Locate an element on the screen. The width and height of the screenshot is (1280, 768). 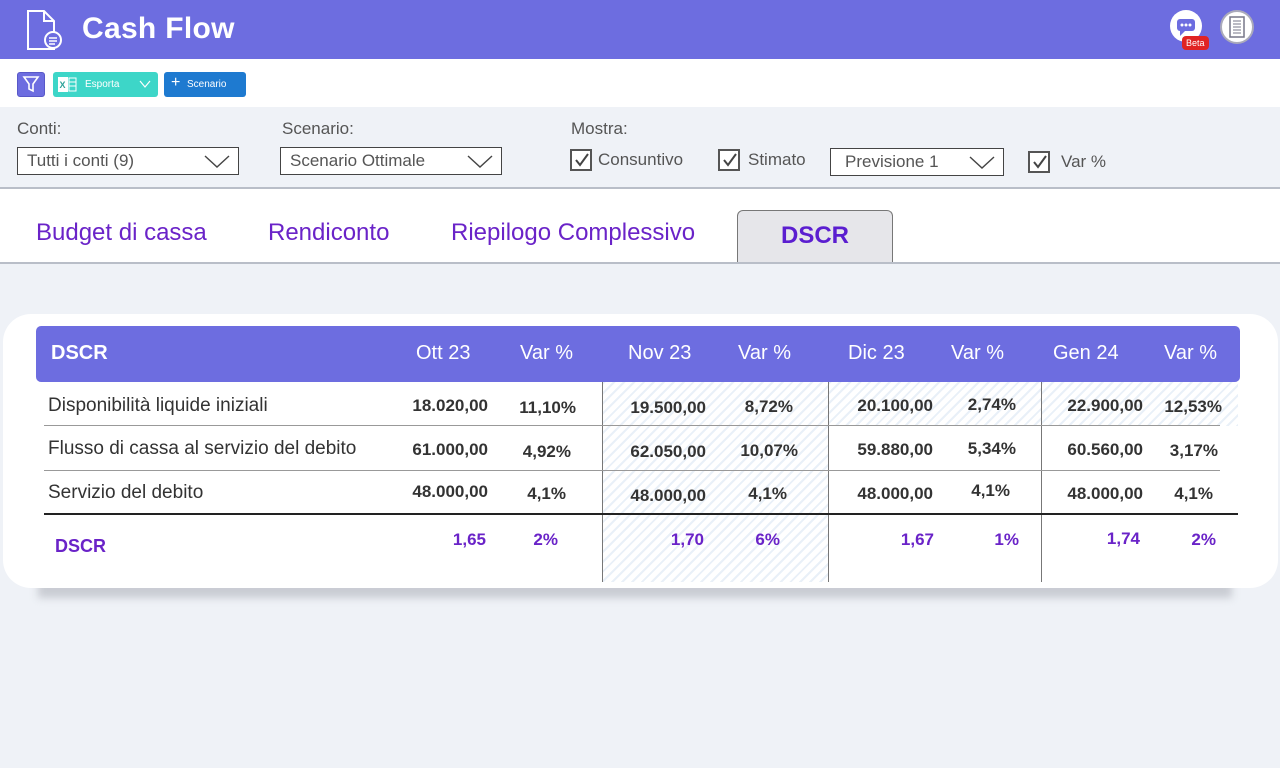
filter-button is located at coordinates (31, 84).